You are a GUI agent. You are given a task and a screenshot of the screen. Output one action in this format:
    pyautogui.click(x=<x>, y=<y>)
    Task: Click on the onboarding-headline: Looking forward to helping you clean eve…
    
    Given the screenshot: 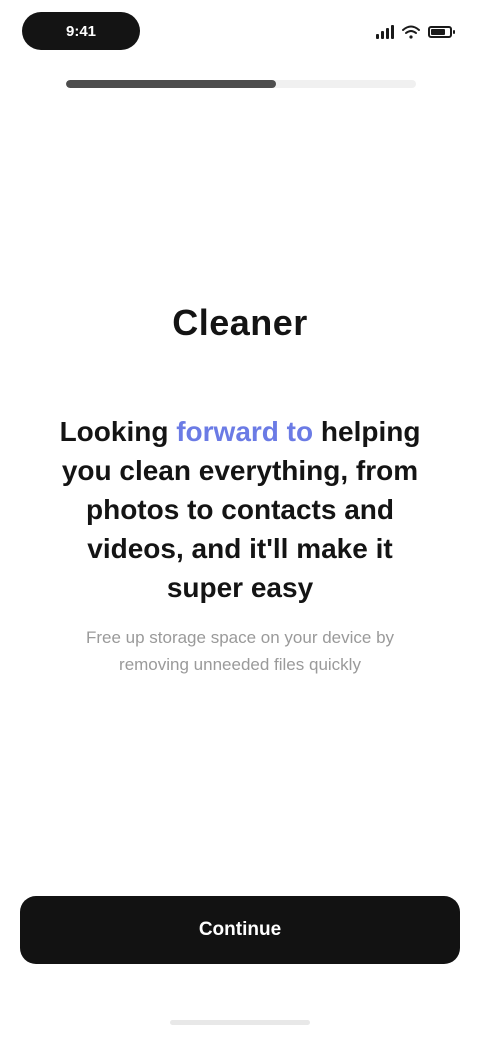 What is the action you would take?
    pyautogui.click(x=240, y=509)
    